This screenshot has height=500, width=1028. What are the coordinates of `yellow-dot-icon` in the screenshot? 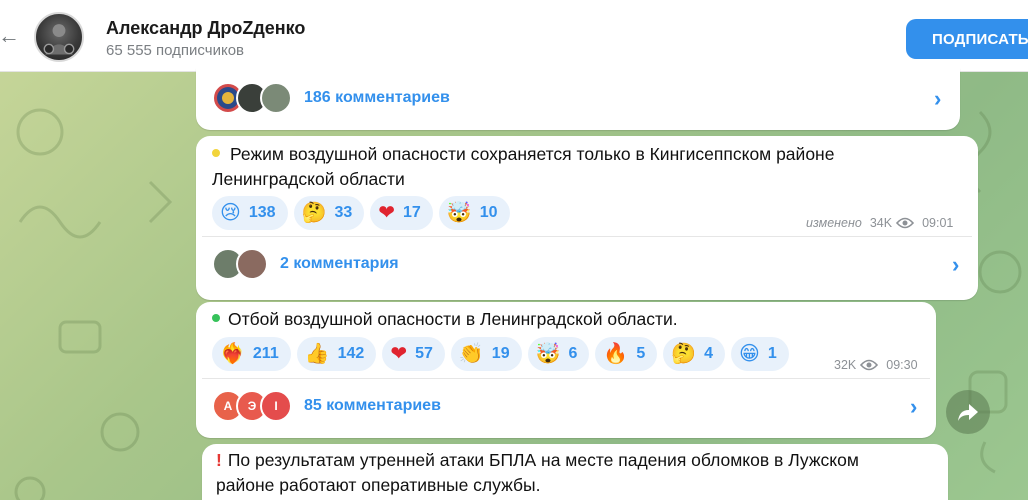 It's located at (216, 153).